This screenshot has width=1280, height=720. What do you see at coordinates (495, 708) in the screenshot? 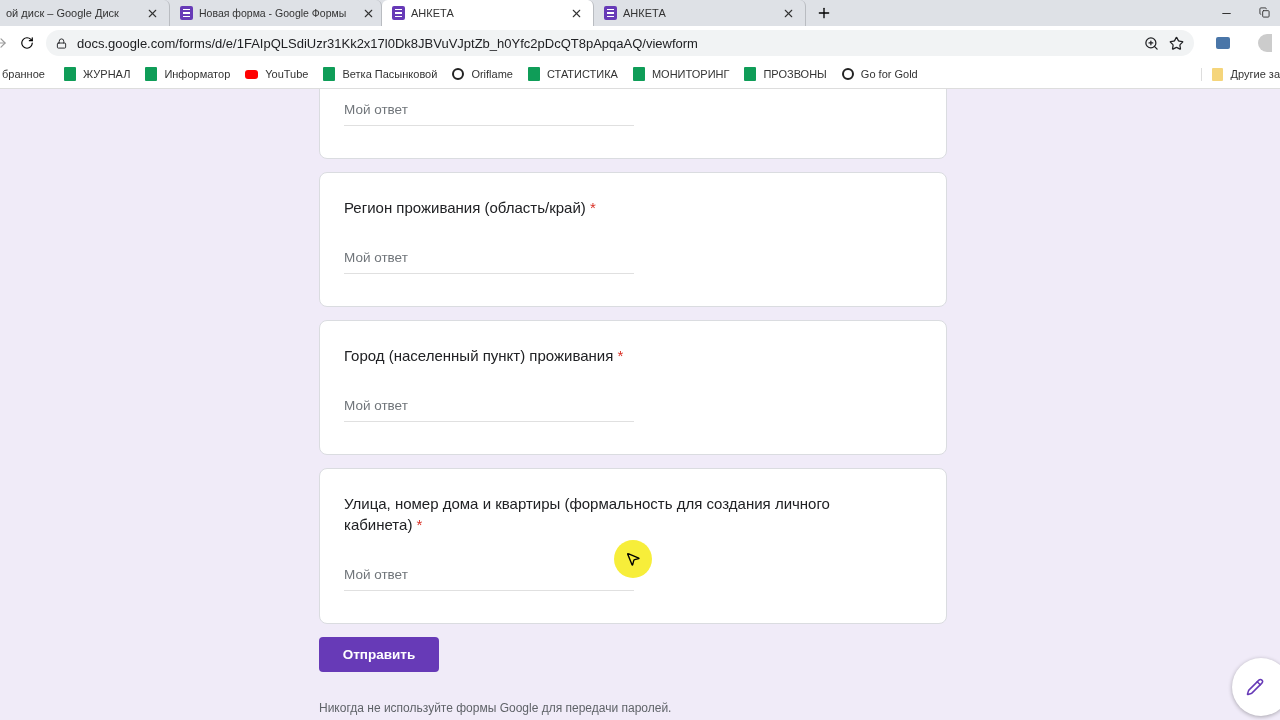
I see `footer-note: Никогда не используйте формы Google для передачи паролей.` at bounding box center [495, 708].